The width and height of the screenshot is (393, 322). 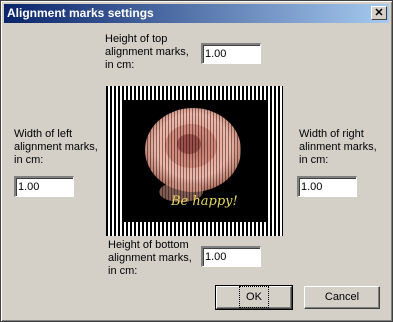 What do you see at coordinates (204, 201) in the screenshot?
I see `preview-caption: Be happy!` at bounding box center [204, 201].